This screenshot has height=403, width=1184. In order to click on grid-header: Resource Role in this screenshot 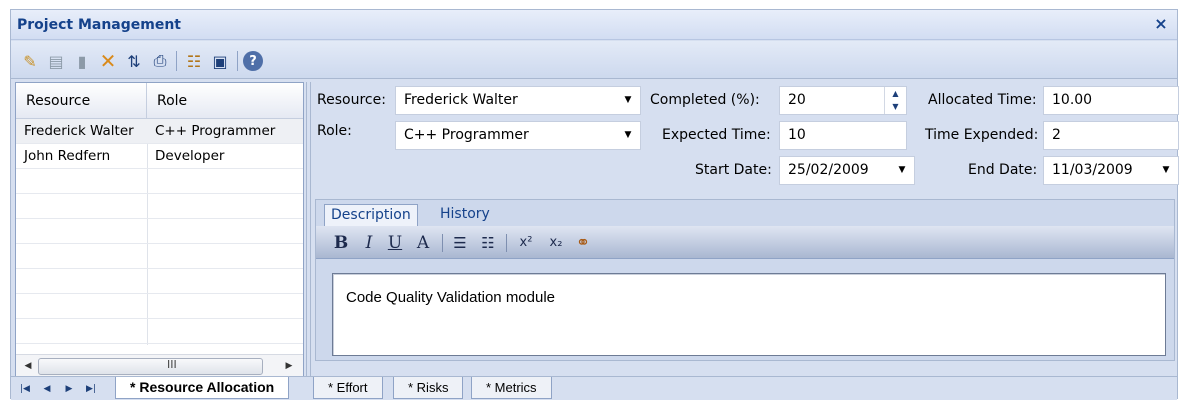, I will do `click(159, 101)`.